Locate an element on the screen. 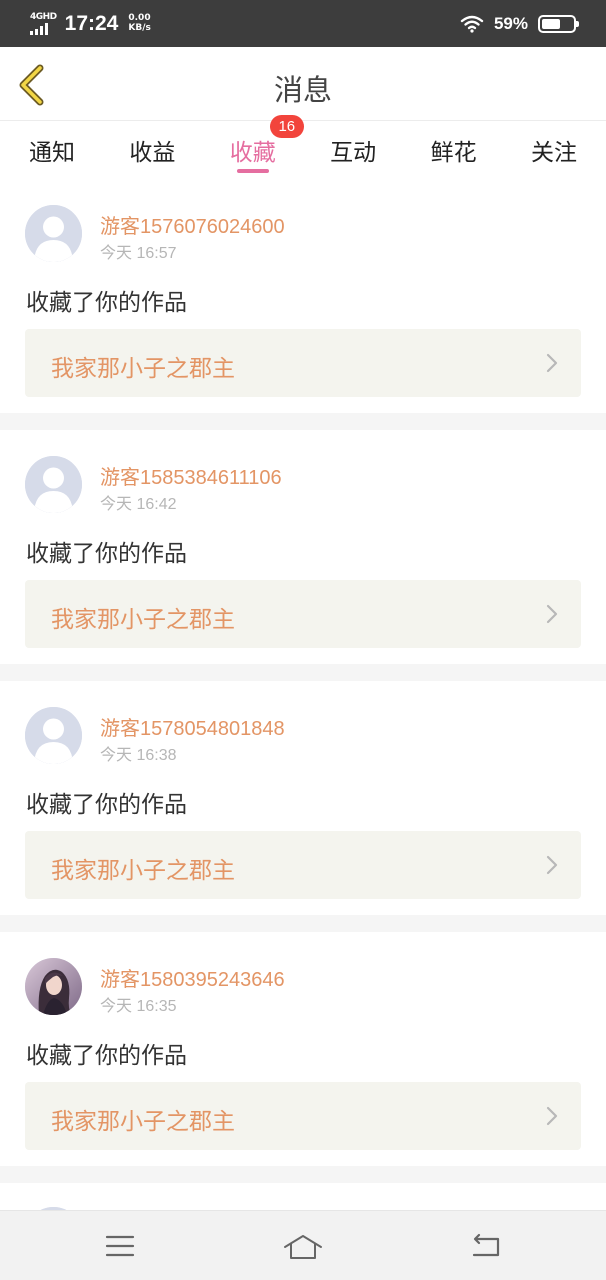 This screenshot has height=1280, width=606. system-nav-bar is located at coordinates (303, 1245).